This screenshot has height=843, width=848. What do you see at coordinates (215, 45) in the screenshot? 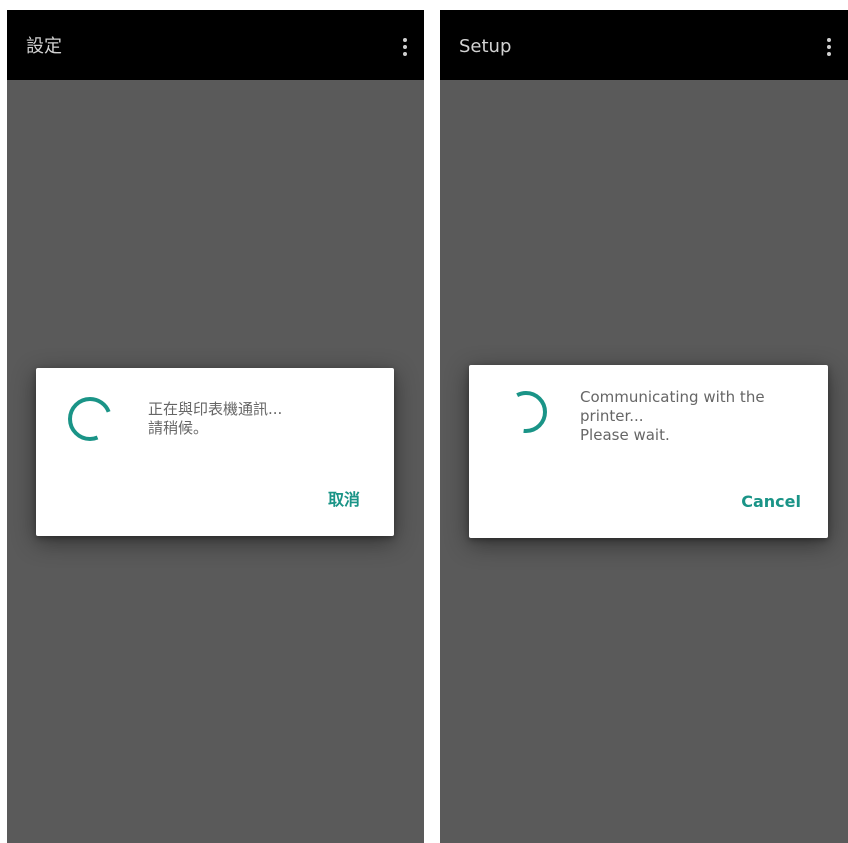
I see `app-bar: 設定` at bounding box center [215, 45].